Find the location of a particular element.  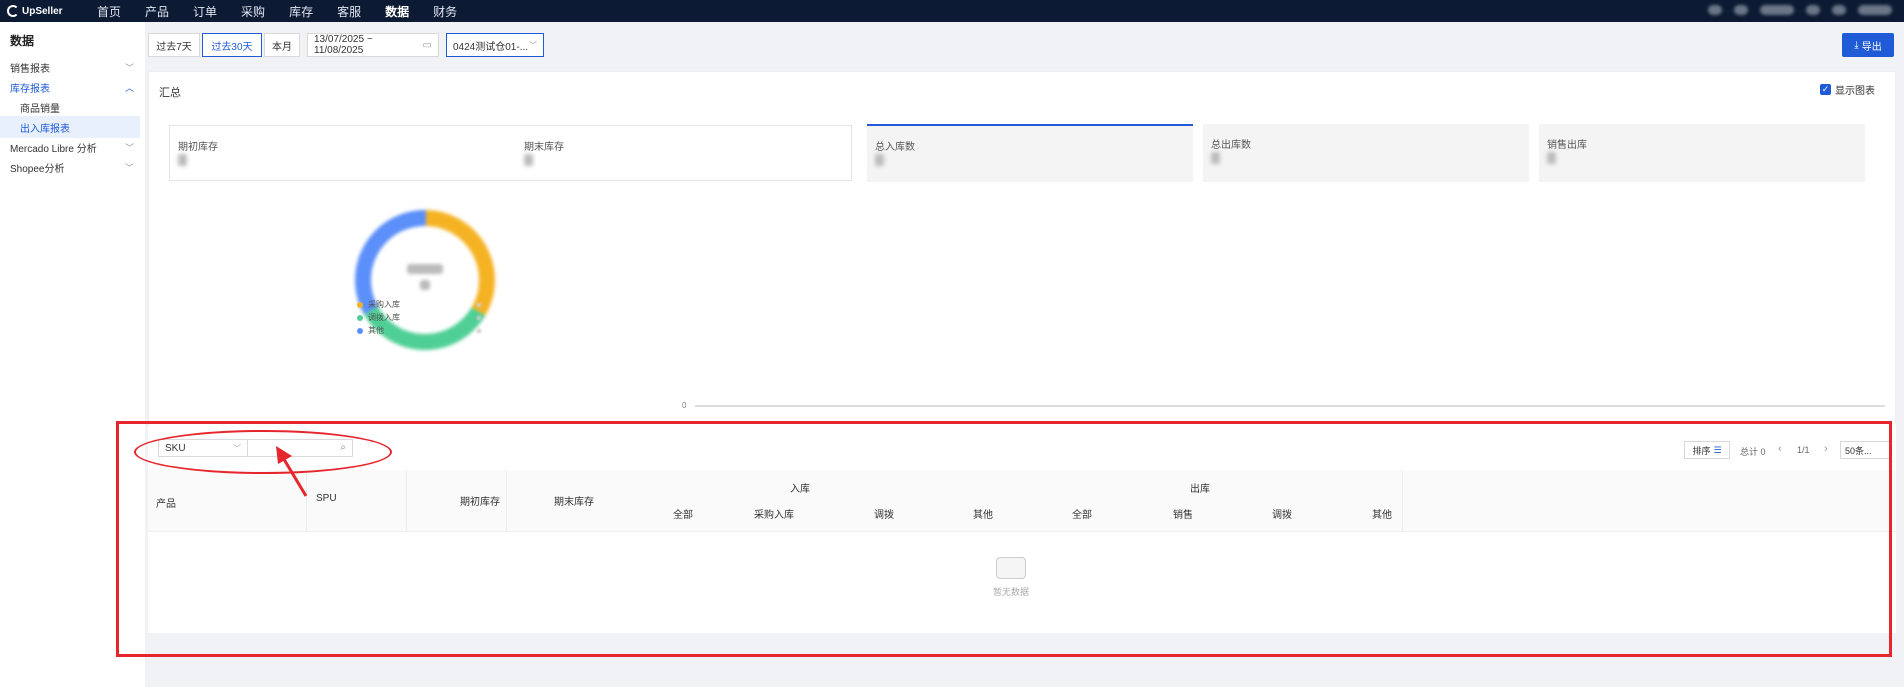

nav-orders: 订单 is located at coordinates (205, 11).